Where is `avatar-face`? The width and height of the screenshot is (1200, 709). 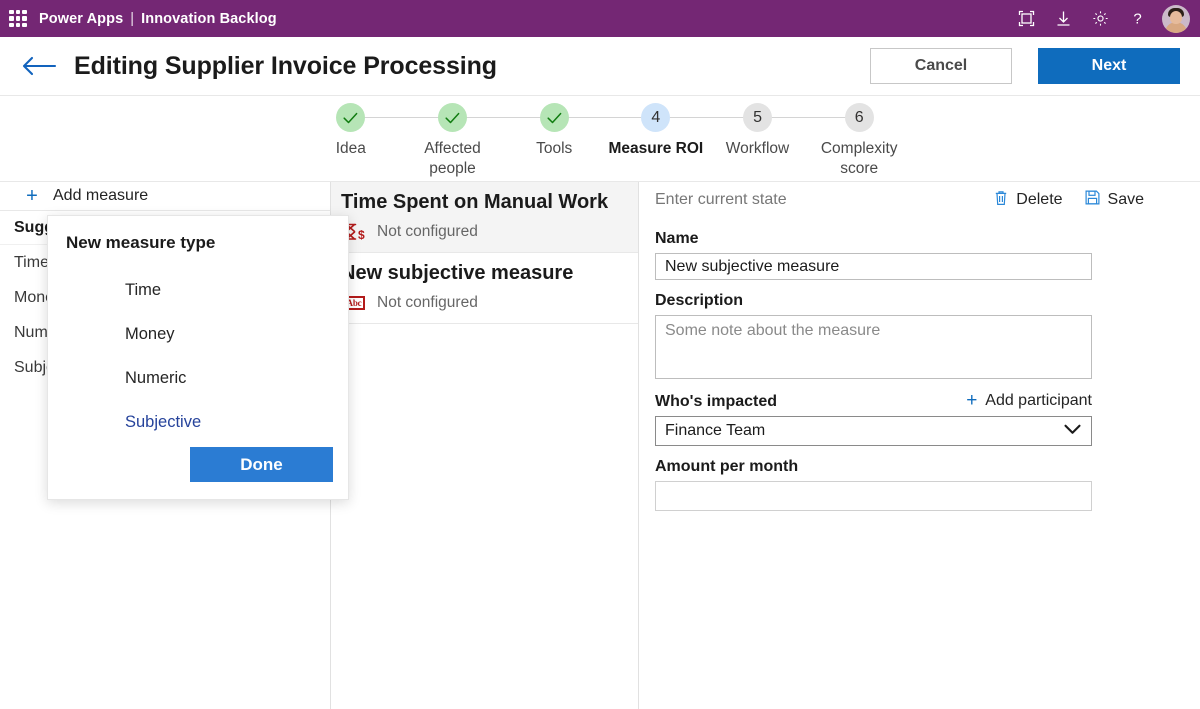 avatar-face is located at coordinates (1176, 17).